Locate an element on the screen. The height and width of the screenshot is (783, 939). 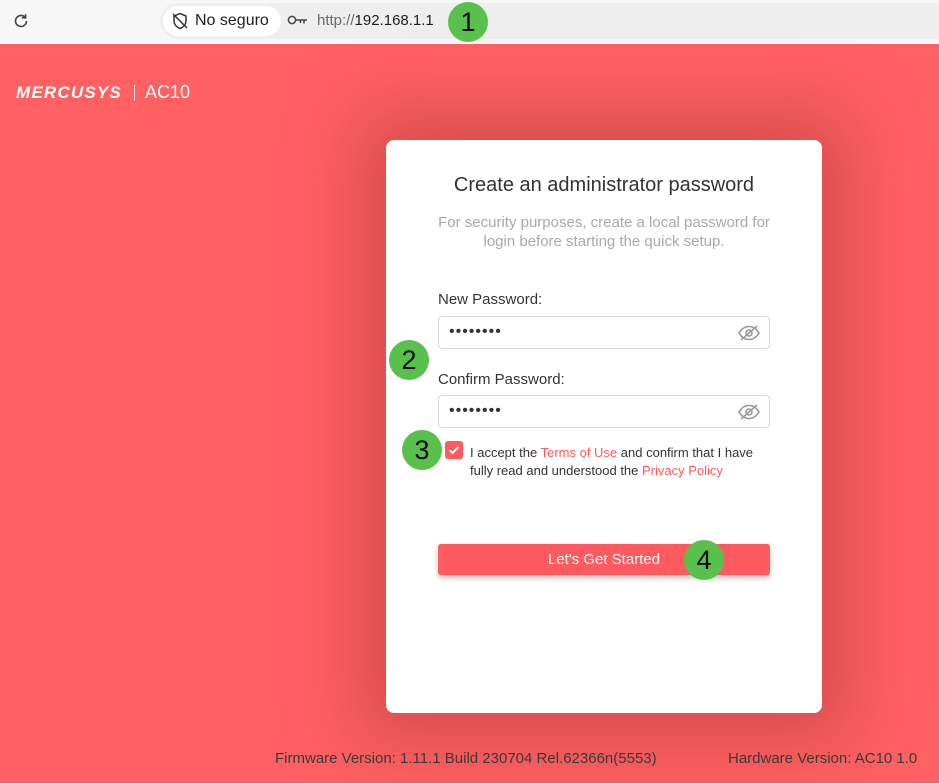
terms-checkbox is located at coordinates (454, 450).